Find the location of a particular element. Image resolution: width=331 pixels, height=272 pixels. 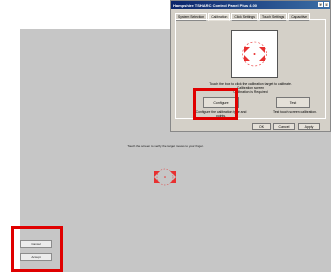

calibration-target-icon is located at coordinates (165, 177).